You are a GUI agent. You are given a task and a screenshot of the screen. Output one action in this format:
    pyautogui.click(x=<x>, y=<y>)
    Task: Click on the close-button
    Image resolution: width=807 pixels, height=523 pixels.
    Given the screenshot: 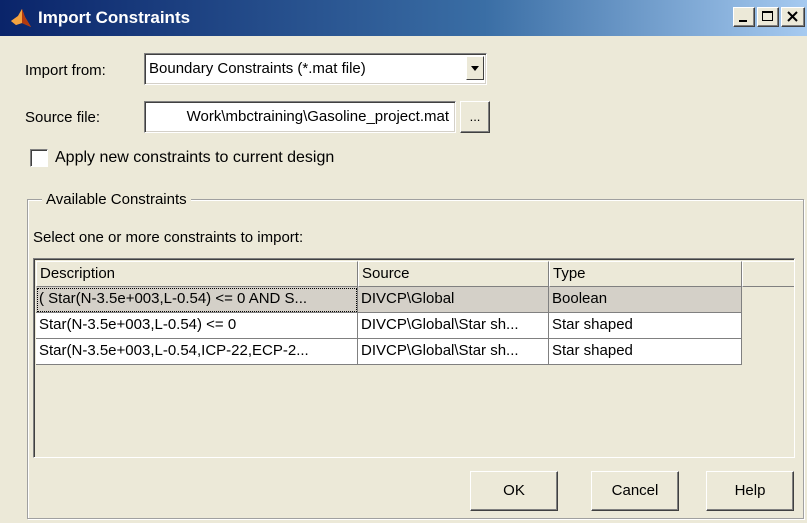 What is the action you would take?
    pyautogui.click(x=793, y=17)
    